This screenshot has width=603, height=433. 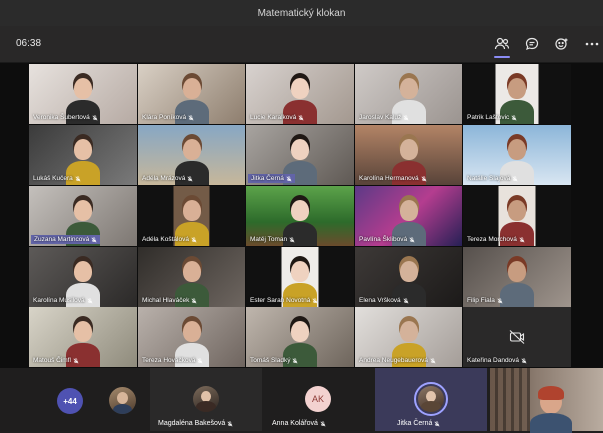 I want to click on participant-name-label: Jitka Černá, so click(x=271, y=178).